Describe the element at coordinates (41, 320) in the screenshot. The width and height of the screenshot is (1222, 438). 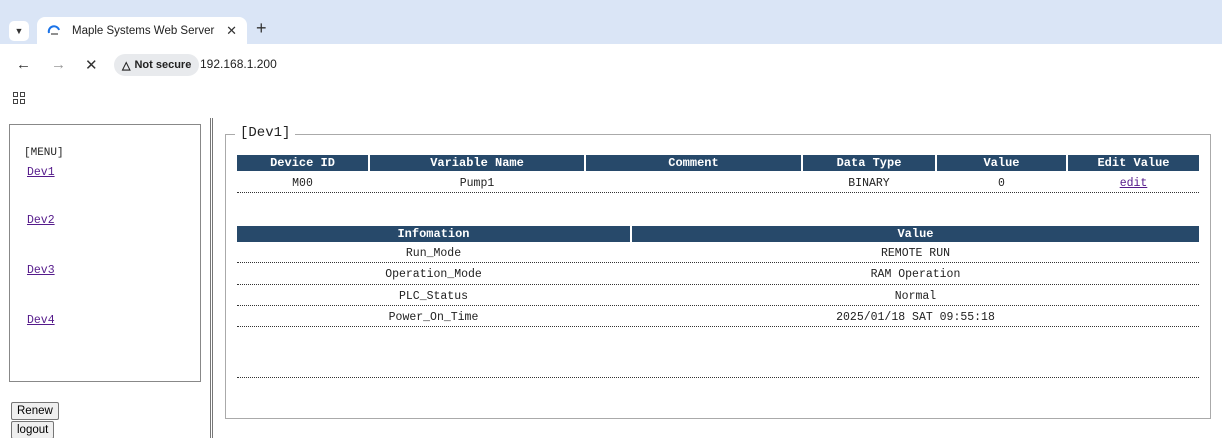
I see `menu-link-dev4: Dev4` at that location.